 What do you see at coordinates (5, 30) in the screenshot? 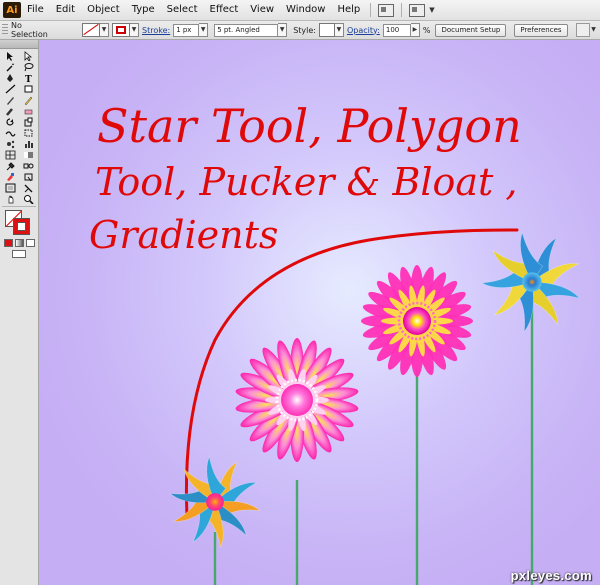
I see `panel-grip` at bounding box center [5, 30].